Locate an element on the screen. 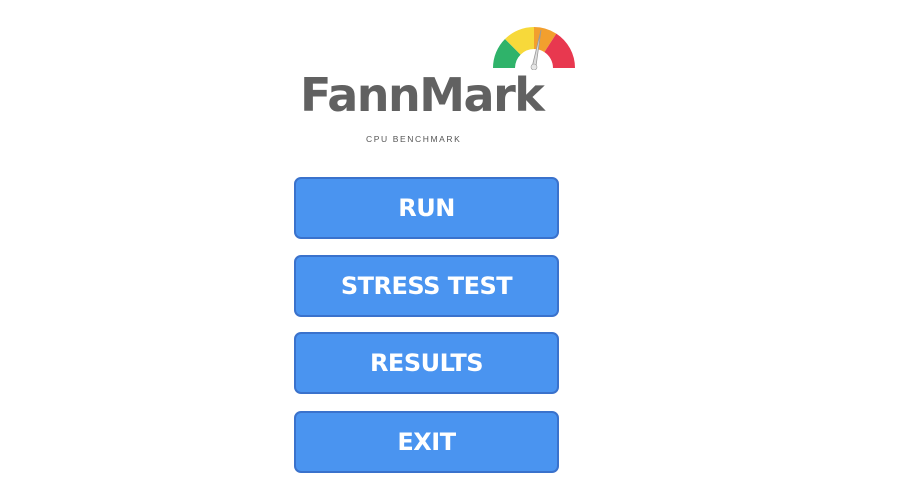 This screenshot has height=493, width=897. results-button: RESULTS is located at coordinates (426, 363).